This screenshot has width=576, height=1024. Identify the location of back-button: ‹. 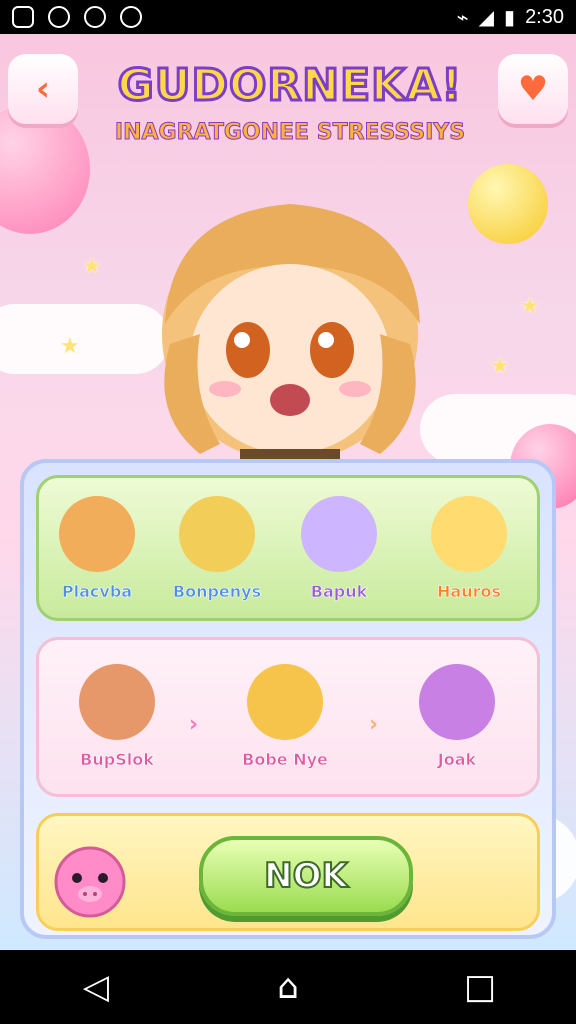
(43, 89).